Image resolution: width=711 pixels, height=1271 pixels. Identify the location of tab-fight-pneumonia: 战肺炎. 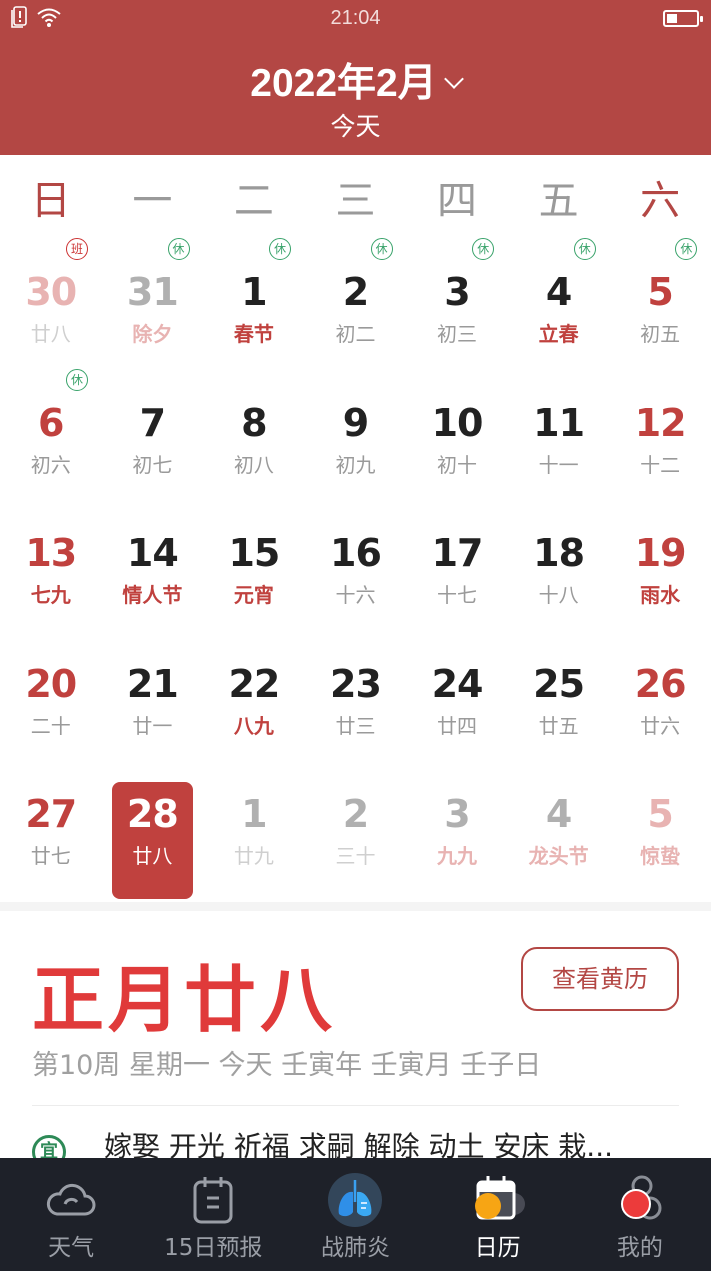
(355, 1214).